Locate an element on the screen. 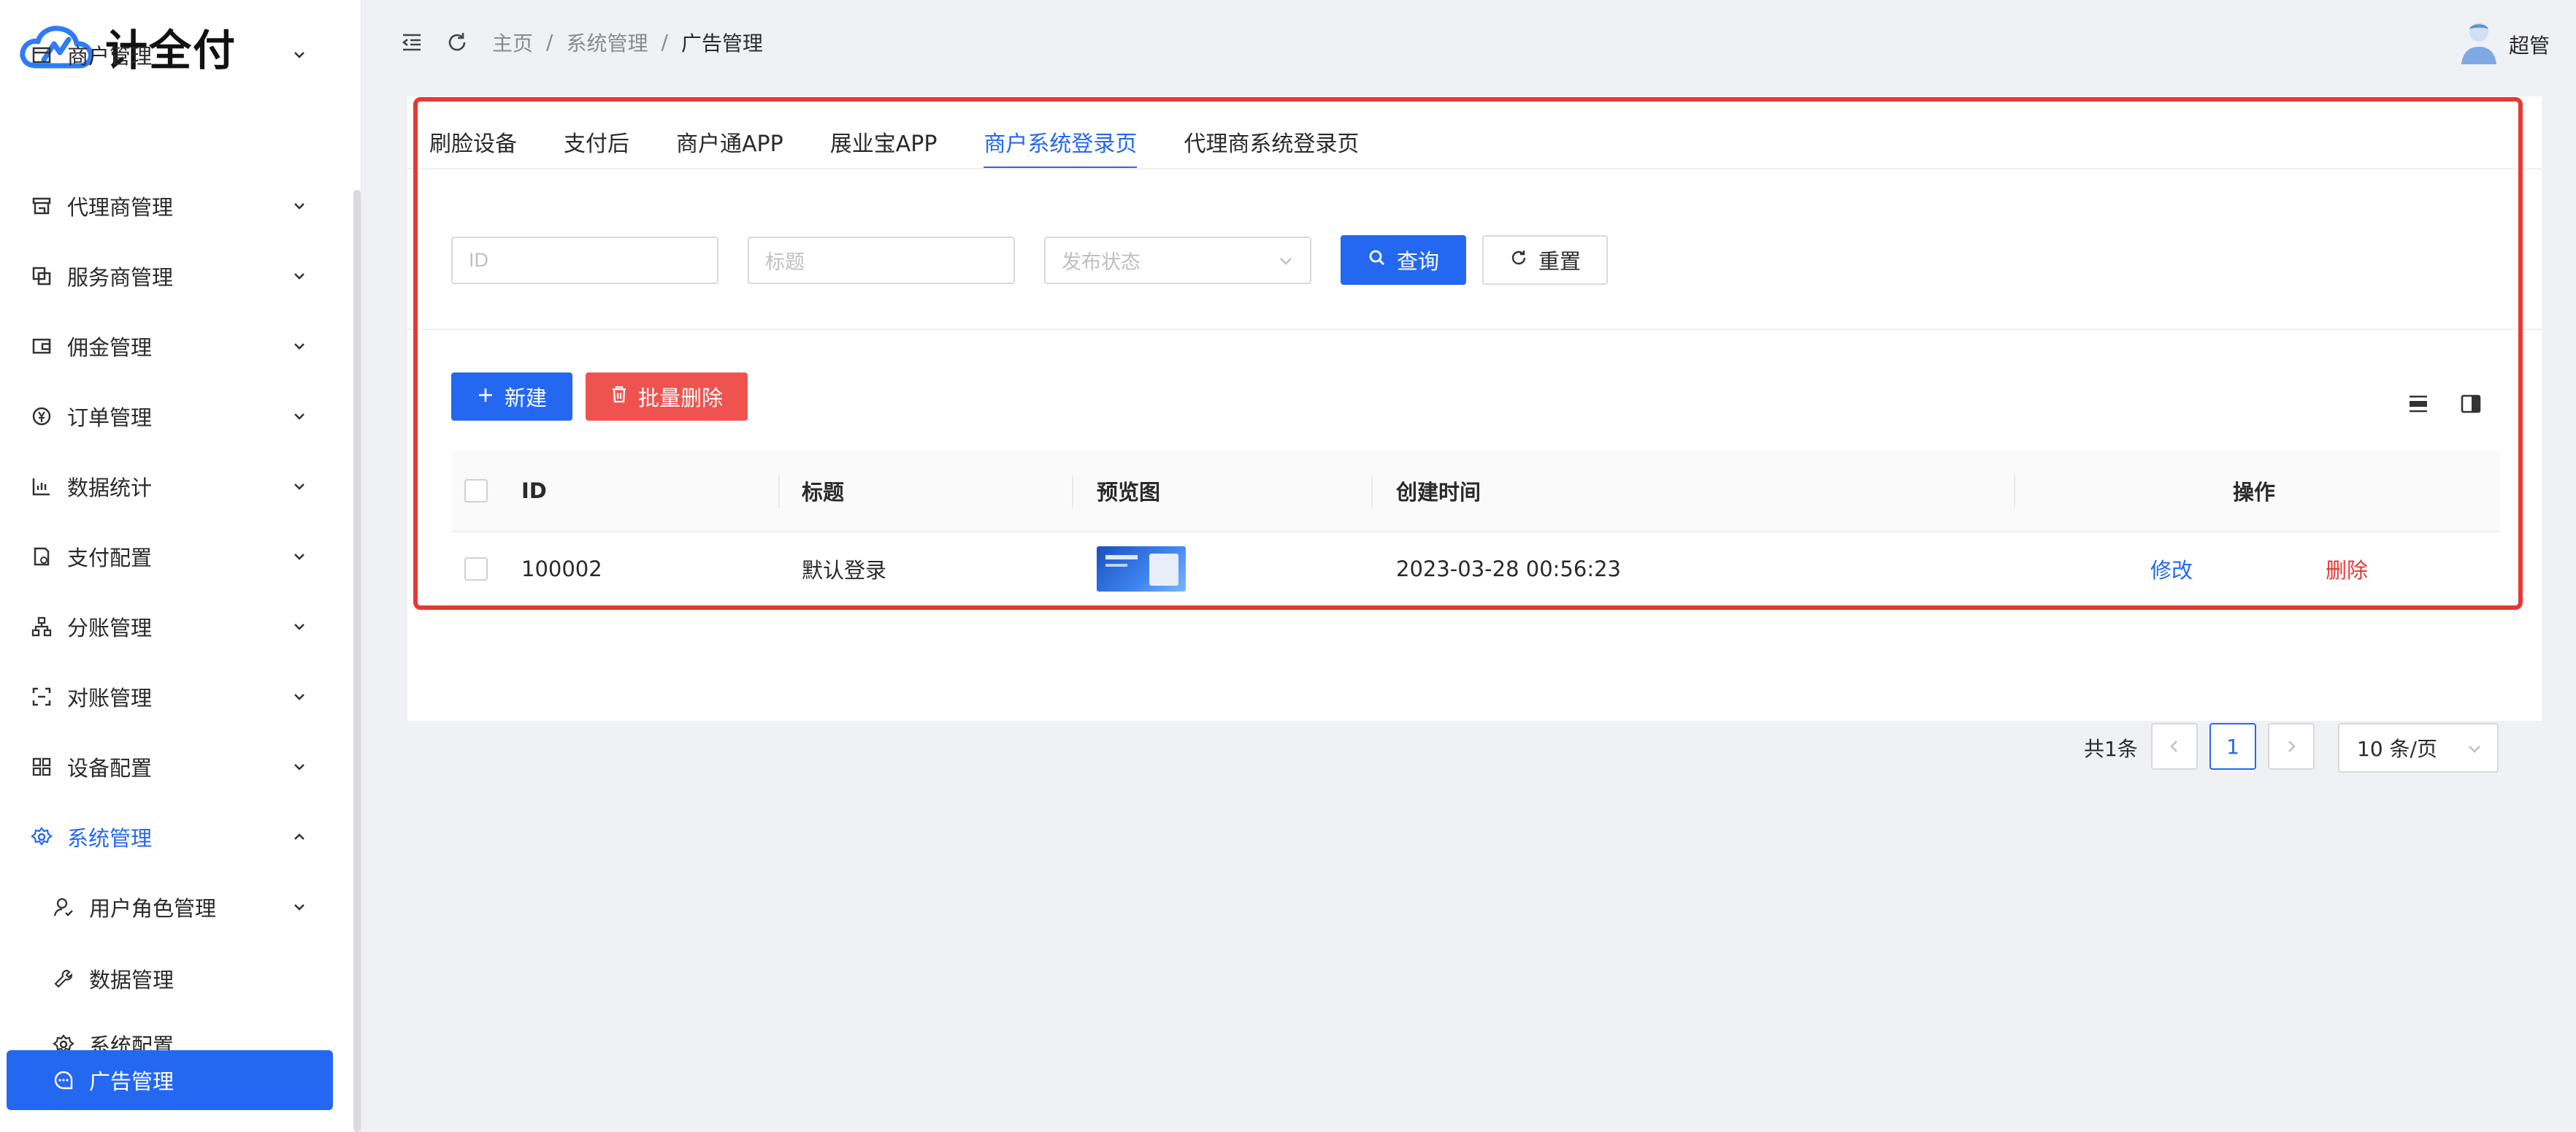  chat-bubble-icon is located at coordinates (63, 1080).